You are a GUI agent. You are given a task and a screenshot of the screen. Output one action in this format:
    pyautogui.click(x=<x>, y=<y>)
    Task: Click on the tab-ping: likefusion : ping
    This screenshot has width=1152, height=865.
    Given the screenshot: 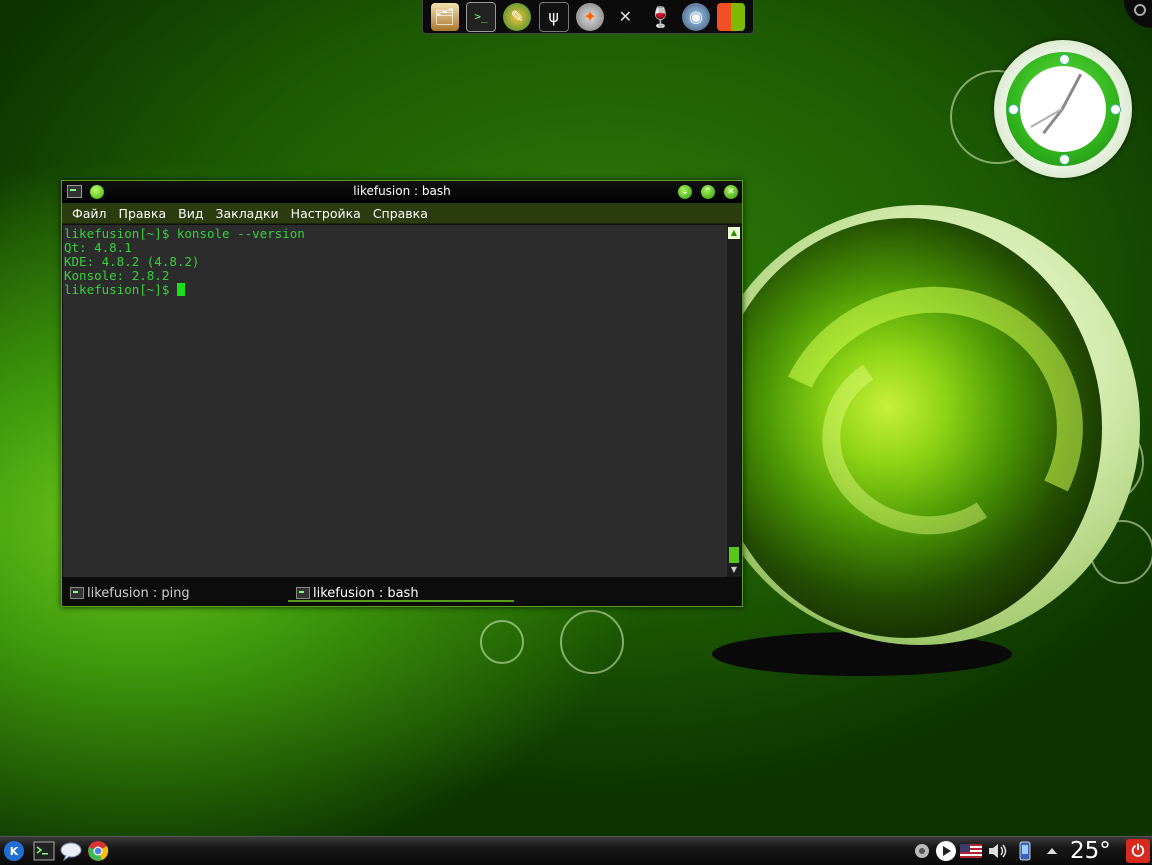 What is the action you would take?
    pyautogui.click(x=130, y=593)
    